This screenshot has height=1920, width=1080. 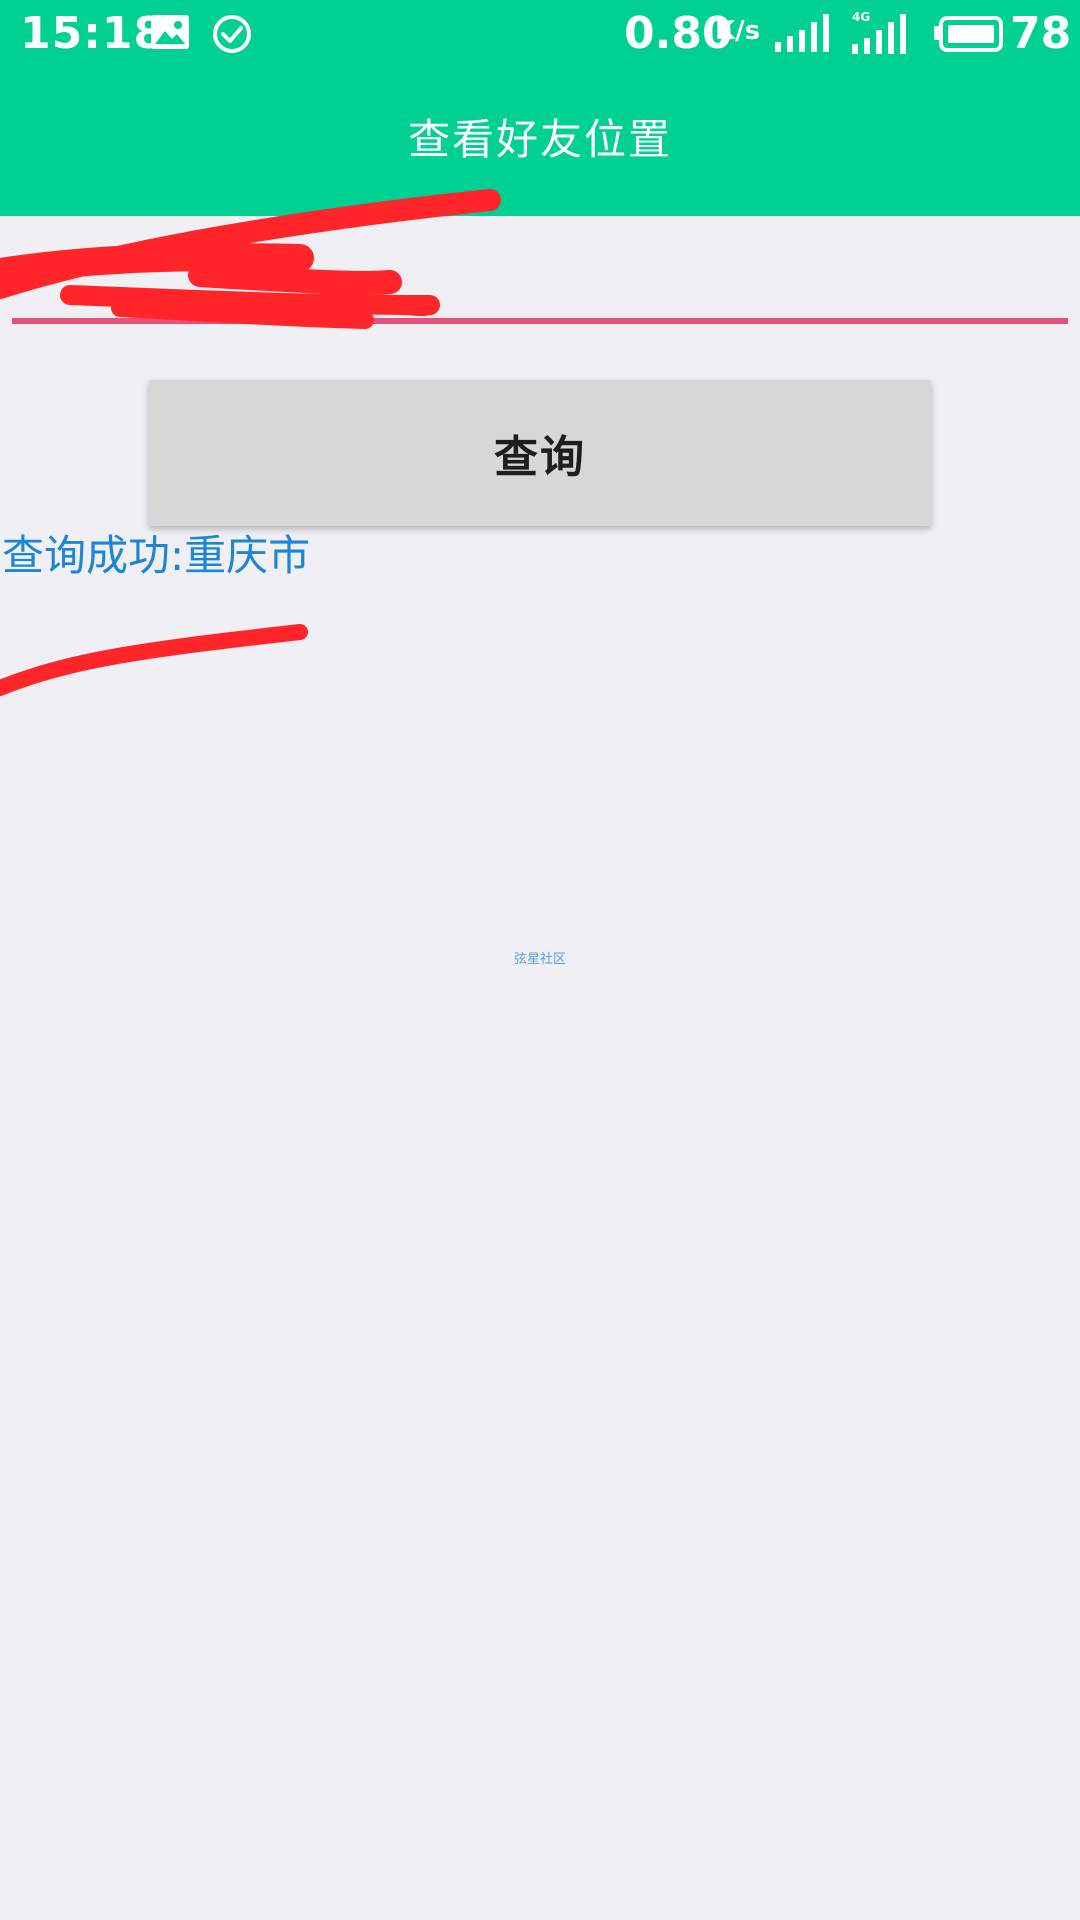 What do you see at coordinates (861, 17) in the screenshot?
I see `svg-text: 4G` at bounding box center [861, 17].